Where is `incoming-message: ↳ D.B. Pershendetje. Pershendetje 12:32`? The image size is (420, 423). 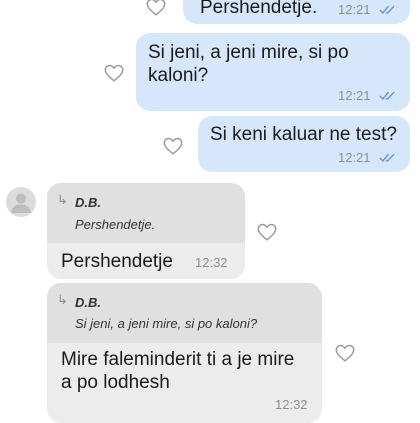 incoming-message: ↳ D.B. Pershendetje. Pershendetje 12:32 is located at coordinates (146, 231).